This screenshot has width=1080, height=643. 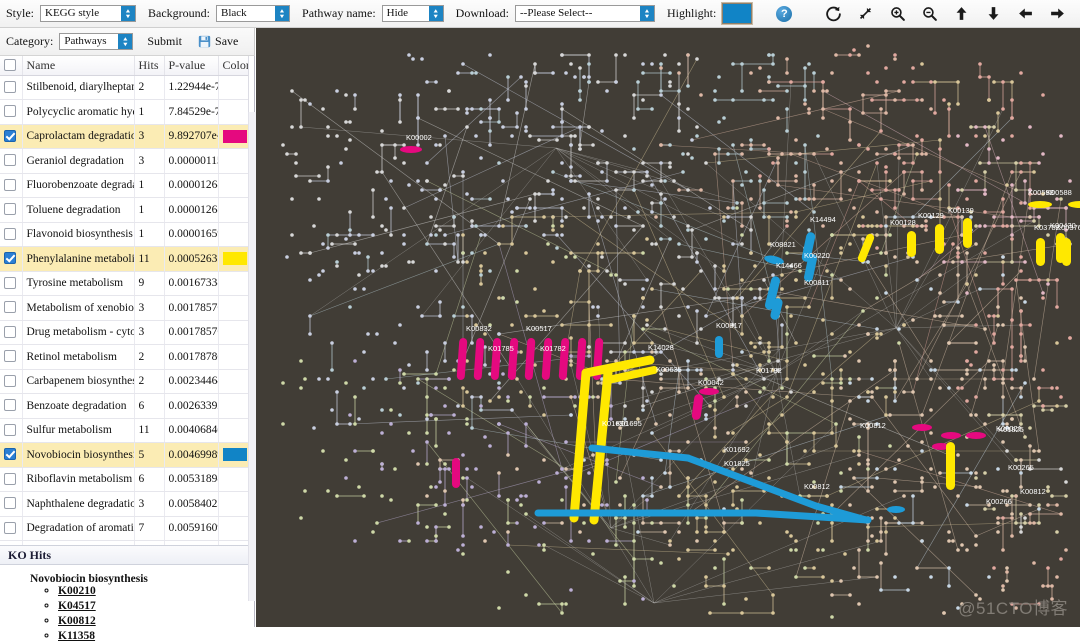 What do you see at coordinates (124, 406) in the screenshot?
I see `table-row: Benzoate degradation 6 0.00263392` at bounding box center [124, 406].